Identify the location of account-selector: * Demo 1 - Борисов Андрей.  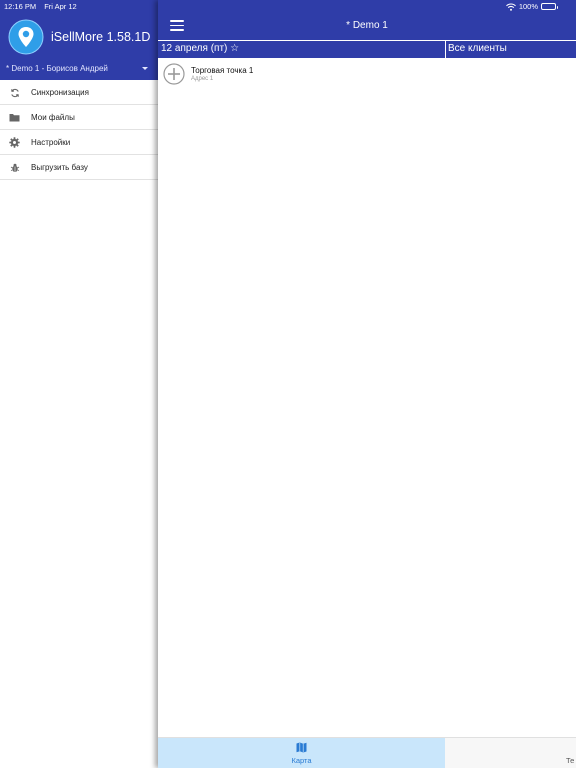
(79, 70).